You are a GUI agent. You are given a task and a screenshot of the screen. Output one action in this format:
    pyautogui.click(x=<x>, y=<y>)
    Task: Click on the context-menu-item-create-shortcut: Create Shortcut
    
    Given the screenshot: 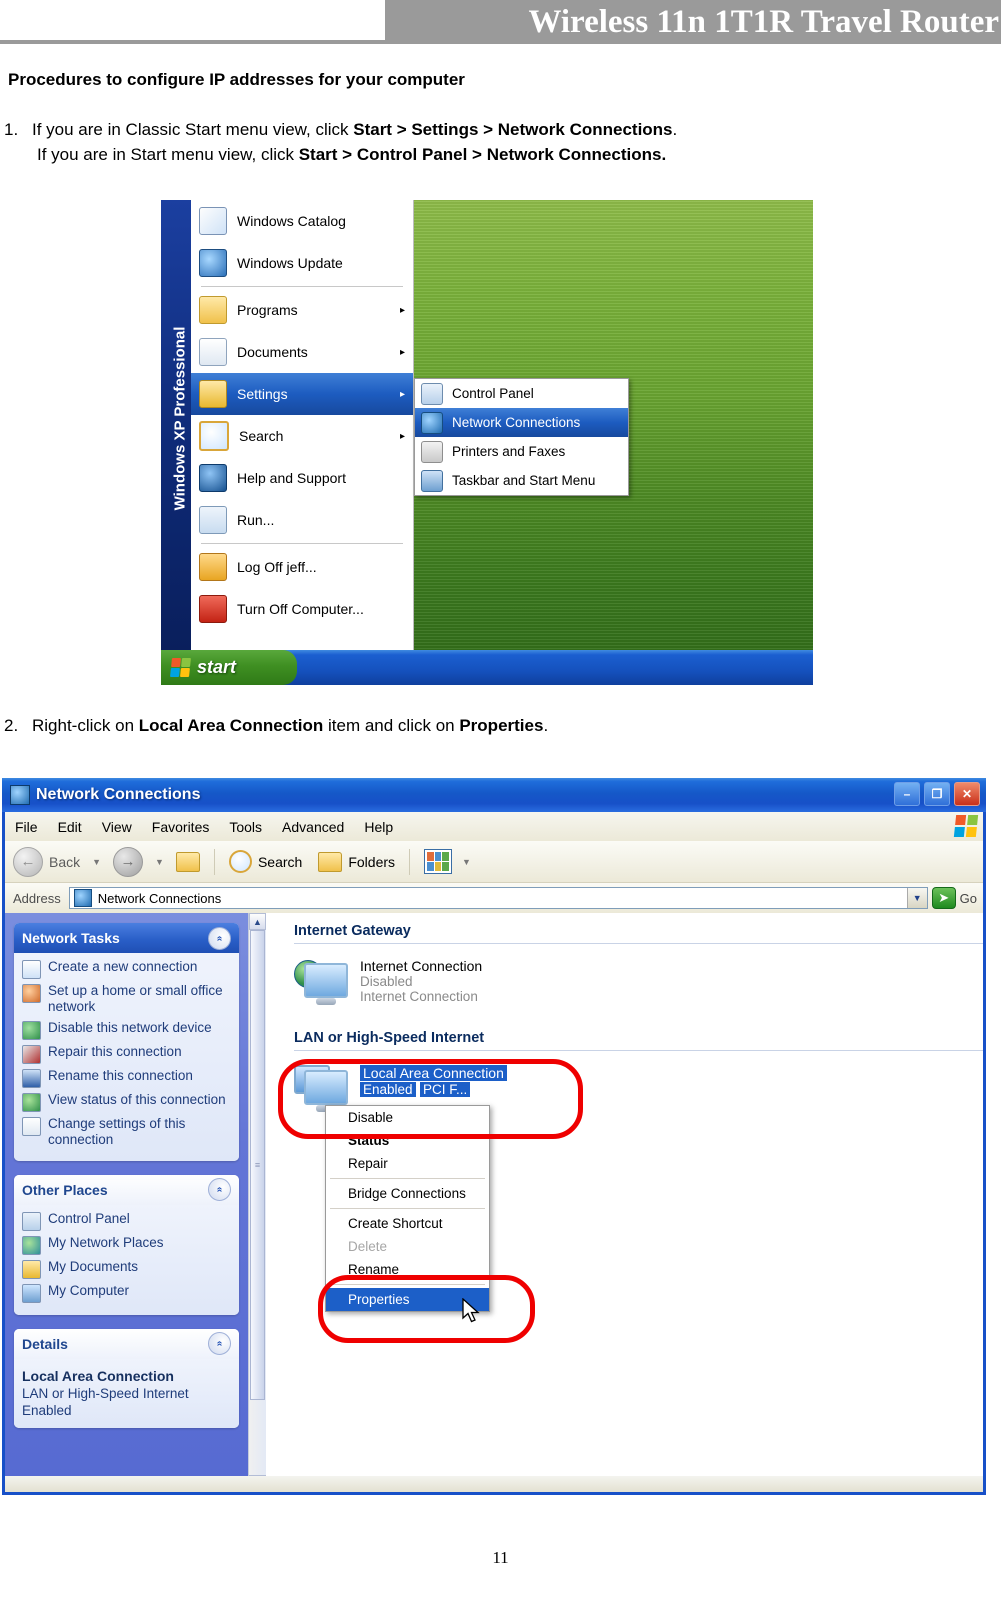 What is the action you would take?
    pyautogui.click(x=407, y=1223)
    